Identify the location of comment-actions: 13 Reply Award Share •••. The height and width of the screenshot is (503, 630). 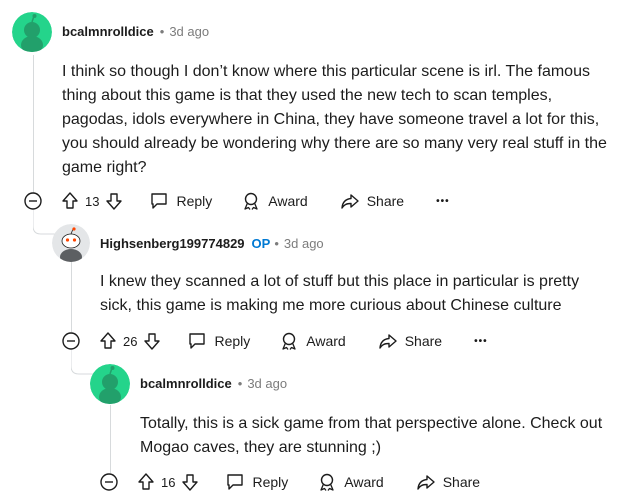
(236, 201).